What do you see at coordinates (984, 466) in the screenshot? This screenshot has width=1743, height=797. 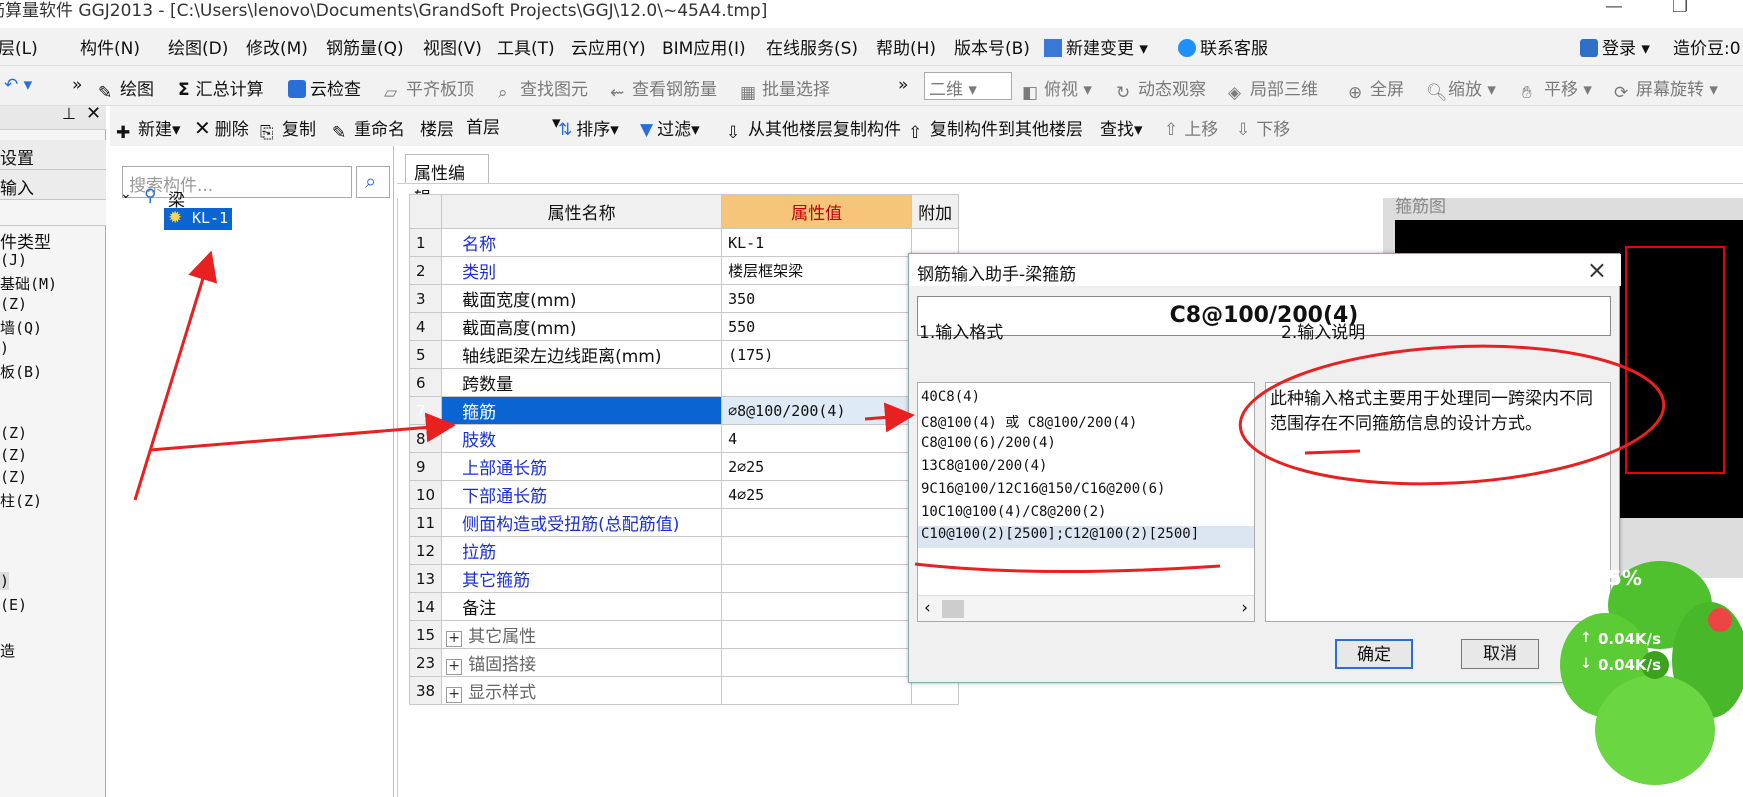 I see `format-item: 13C8@100/200(4)` at bounding box center [984, 466].